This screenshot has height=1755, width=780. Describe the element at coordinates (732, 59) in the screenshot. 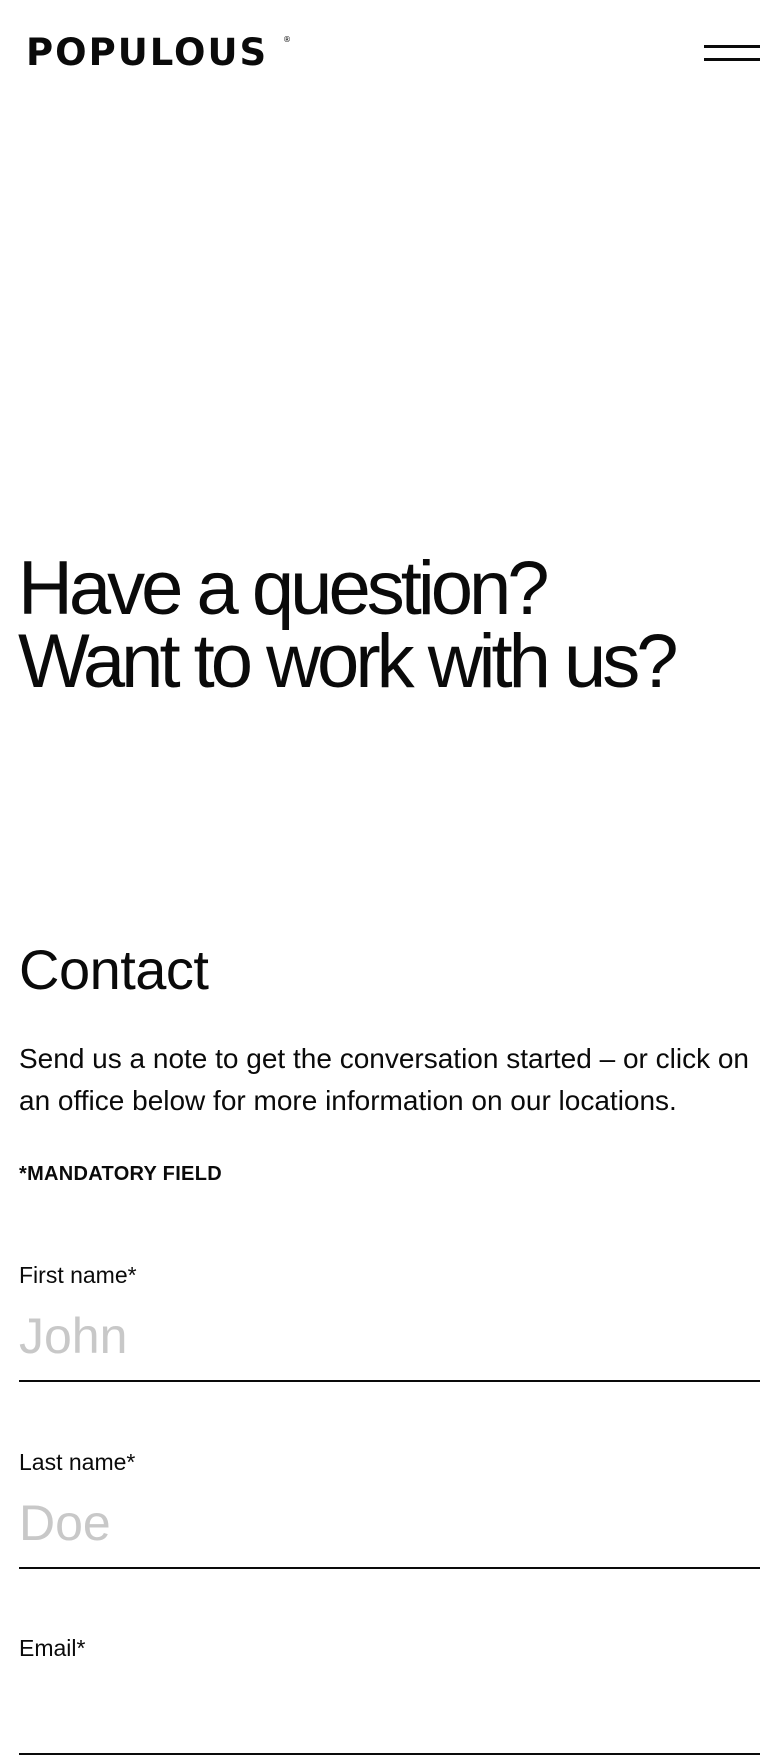

I see `menu-line-bottom` at that location.